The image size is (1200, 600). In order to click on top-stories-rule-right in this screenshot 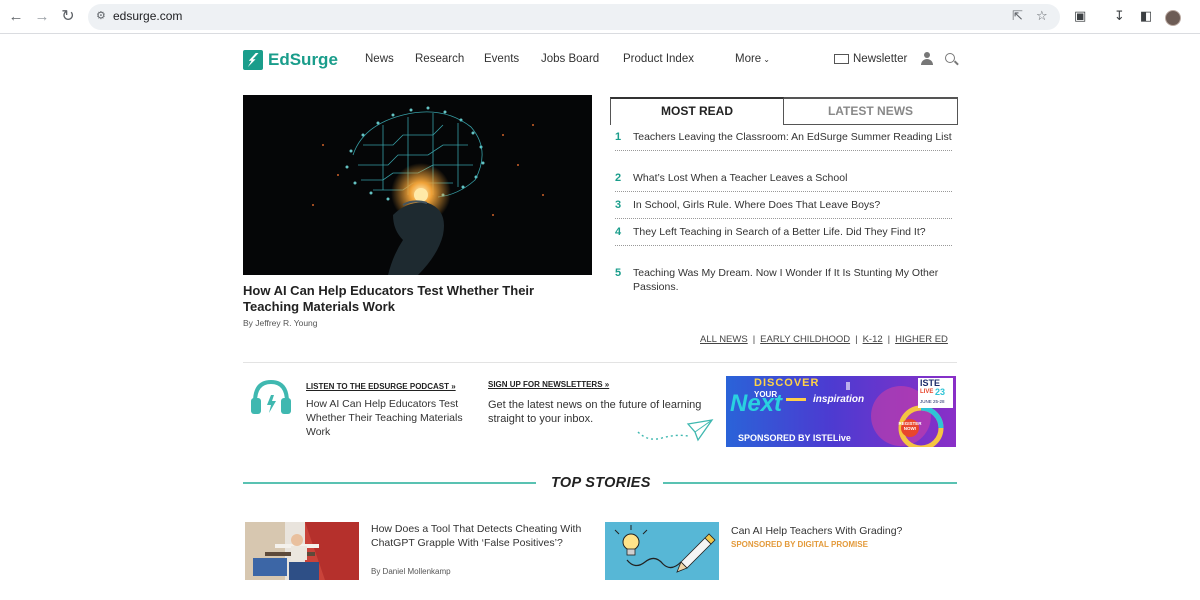, I will do `click(810, 483)`.